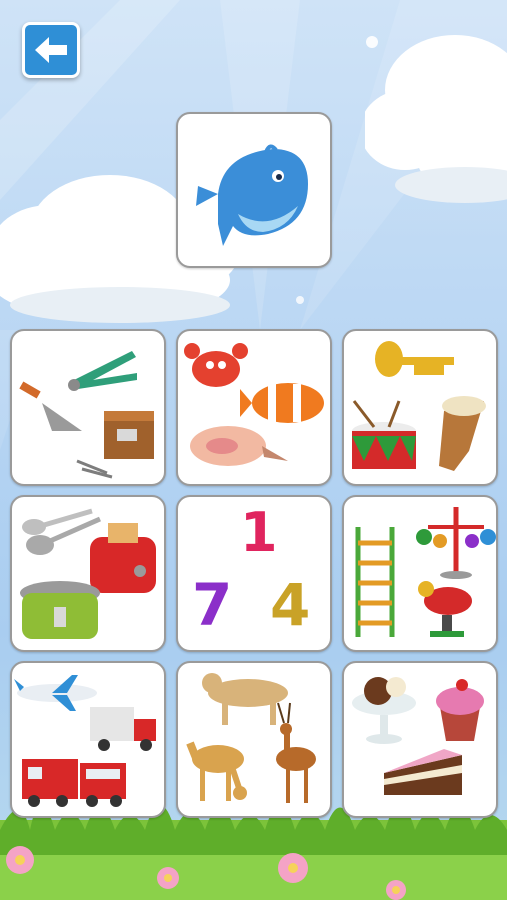 The height and width of the screenshot is (900, 507). Describe the element at coordinates (74, 783) in the screenshot. I see `train-icon` at that location.